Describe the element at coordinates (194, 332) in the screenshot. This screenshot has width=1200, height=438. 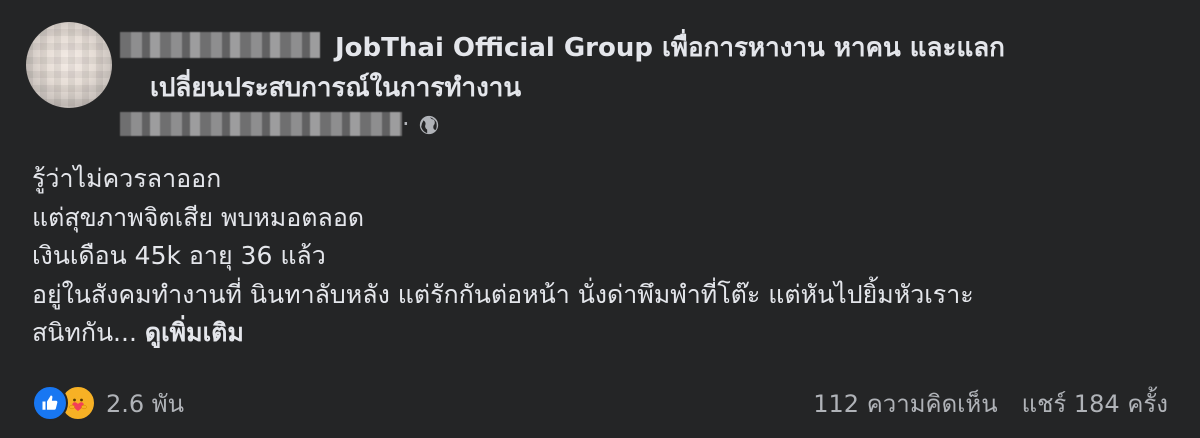
I see `see-more-link: ดูเพิ่มเติม` at that location.